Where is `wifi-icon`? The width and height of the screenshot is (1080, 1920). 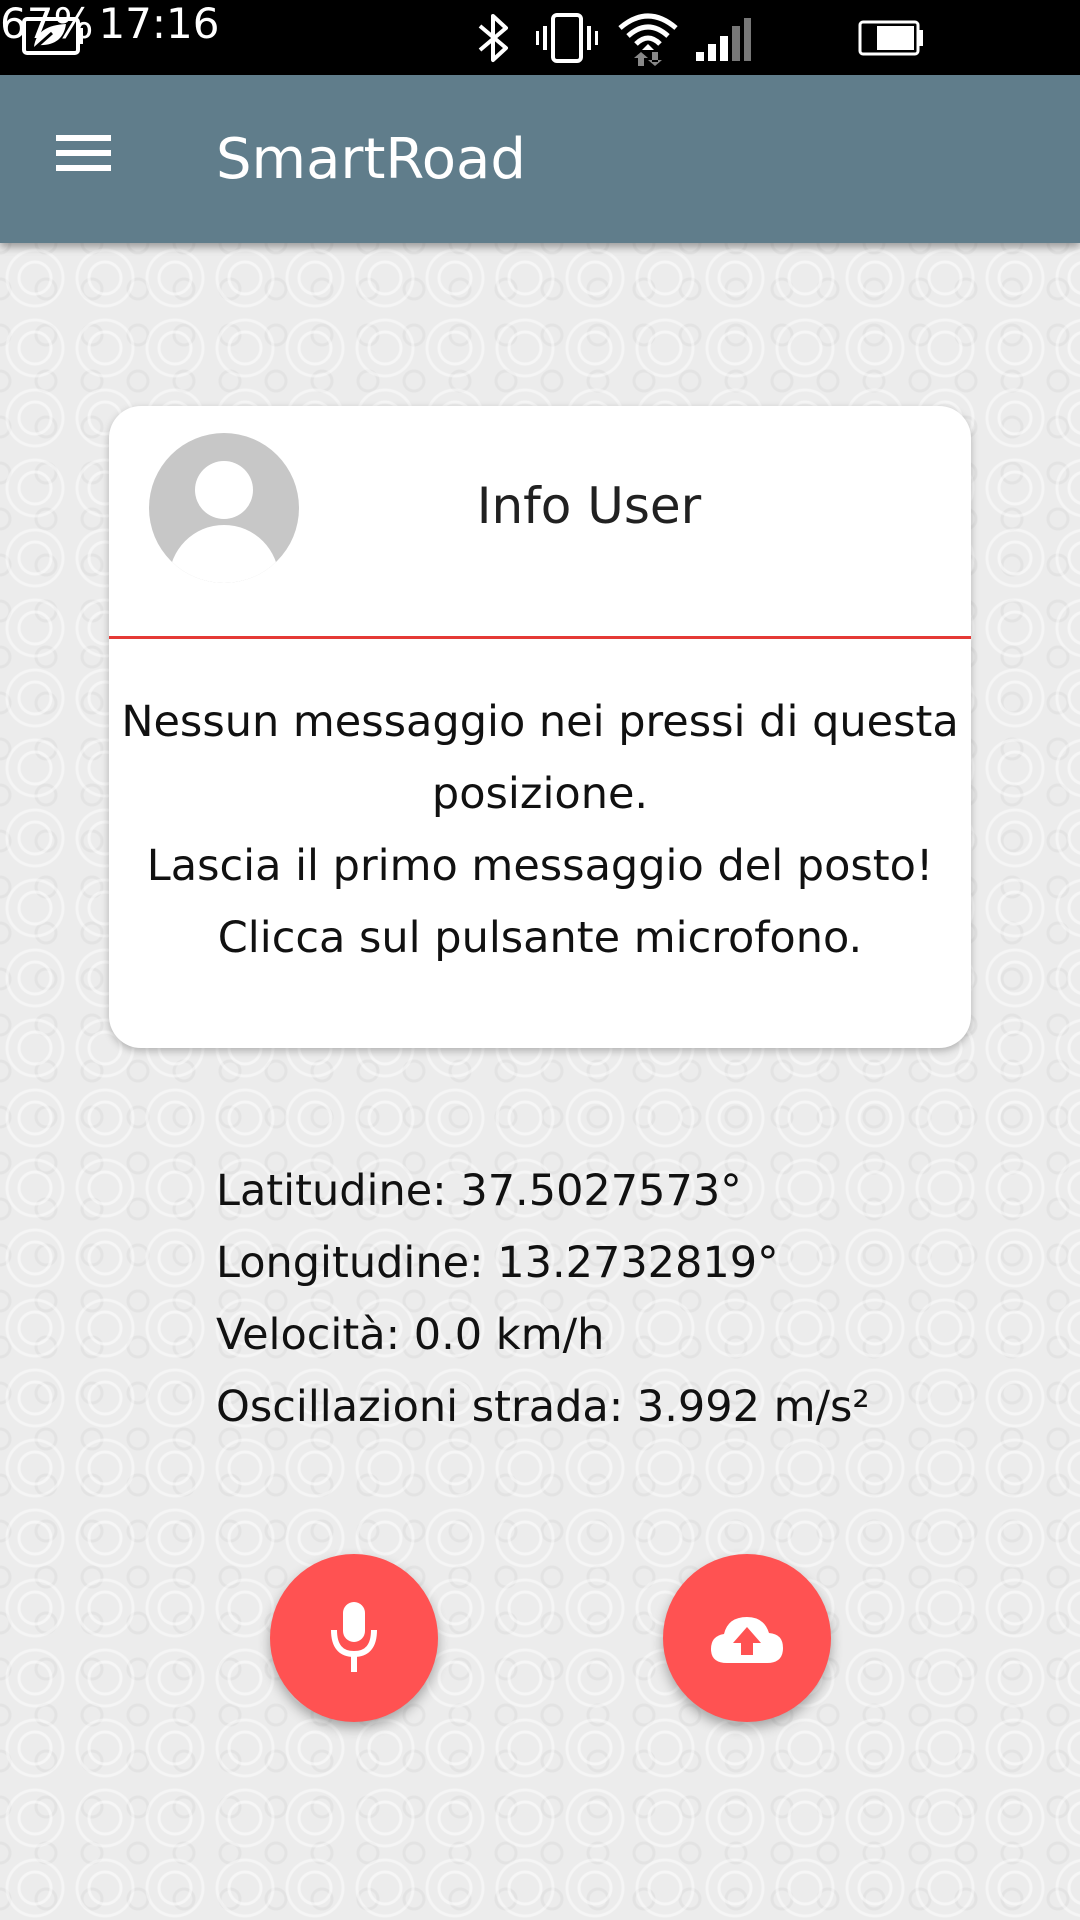
wifi-icon is located at coordinates (648, 38).